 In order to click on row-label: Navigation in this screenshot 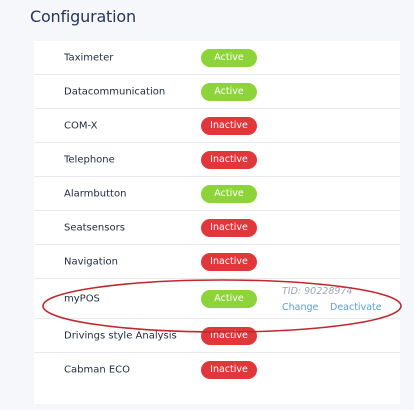, I will do `click(91, 261)`.